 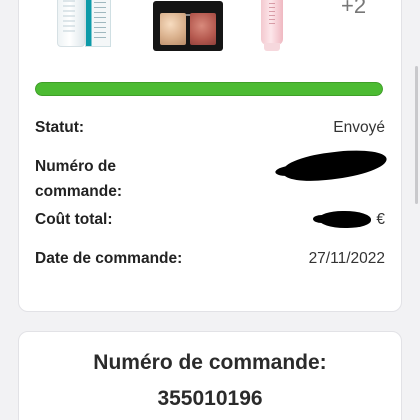 I want to click on product-thumbnails: +2, so click(x=210, y=34).